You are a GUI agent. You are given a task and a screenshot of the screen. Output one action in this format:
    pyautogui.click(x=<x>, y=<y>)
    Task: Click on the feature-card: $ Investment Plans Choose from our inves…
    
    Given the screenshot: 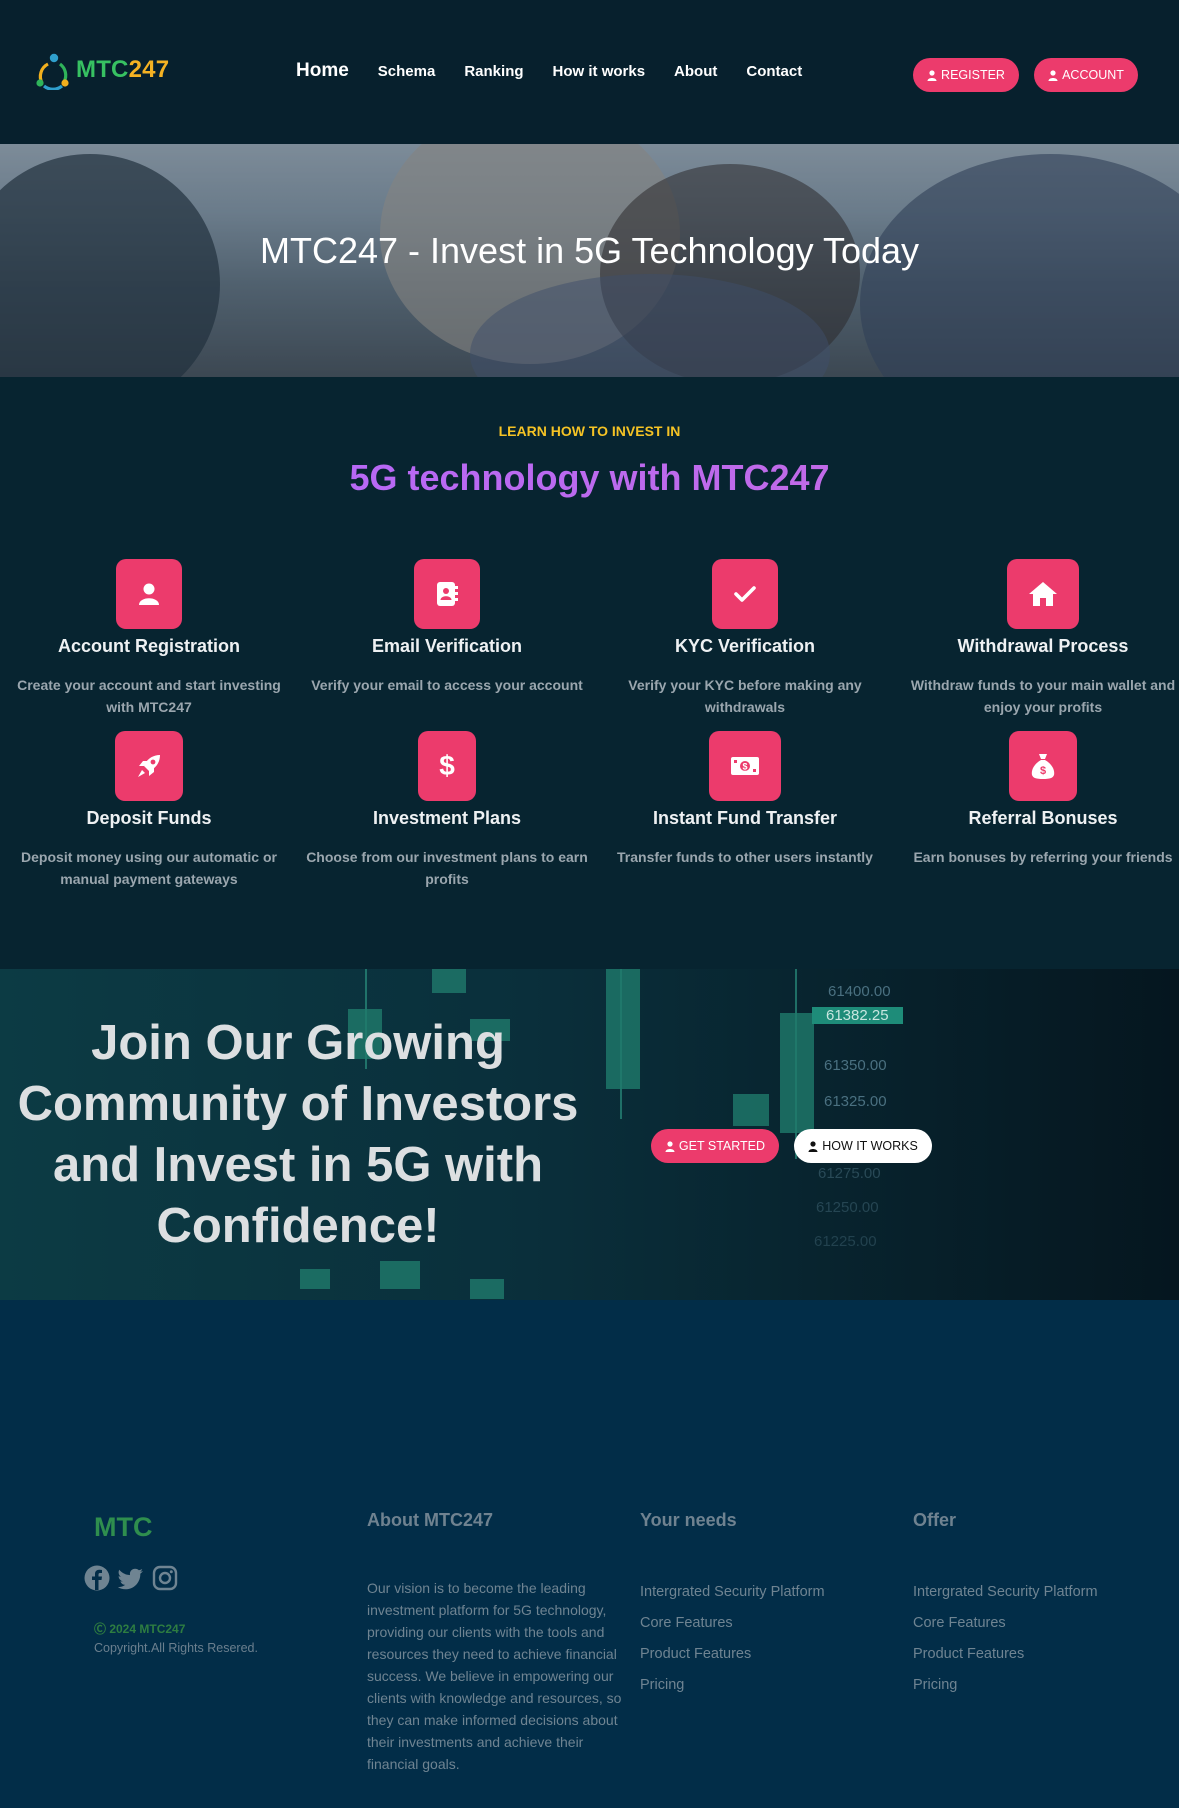 What is the action you would take?
    pyautogui.click(x=447, y=810)
    